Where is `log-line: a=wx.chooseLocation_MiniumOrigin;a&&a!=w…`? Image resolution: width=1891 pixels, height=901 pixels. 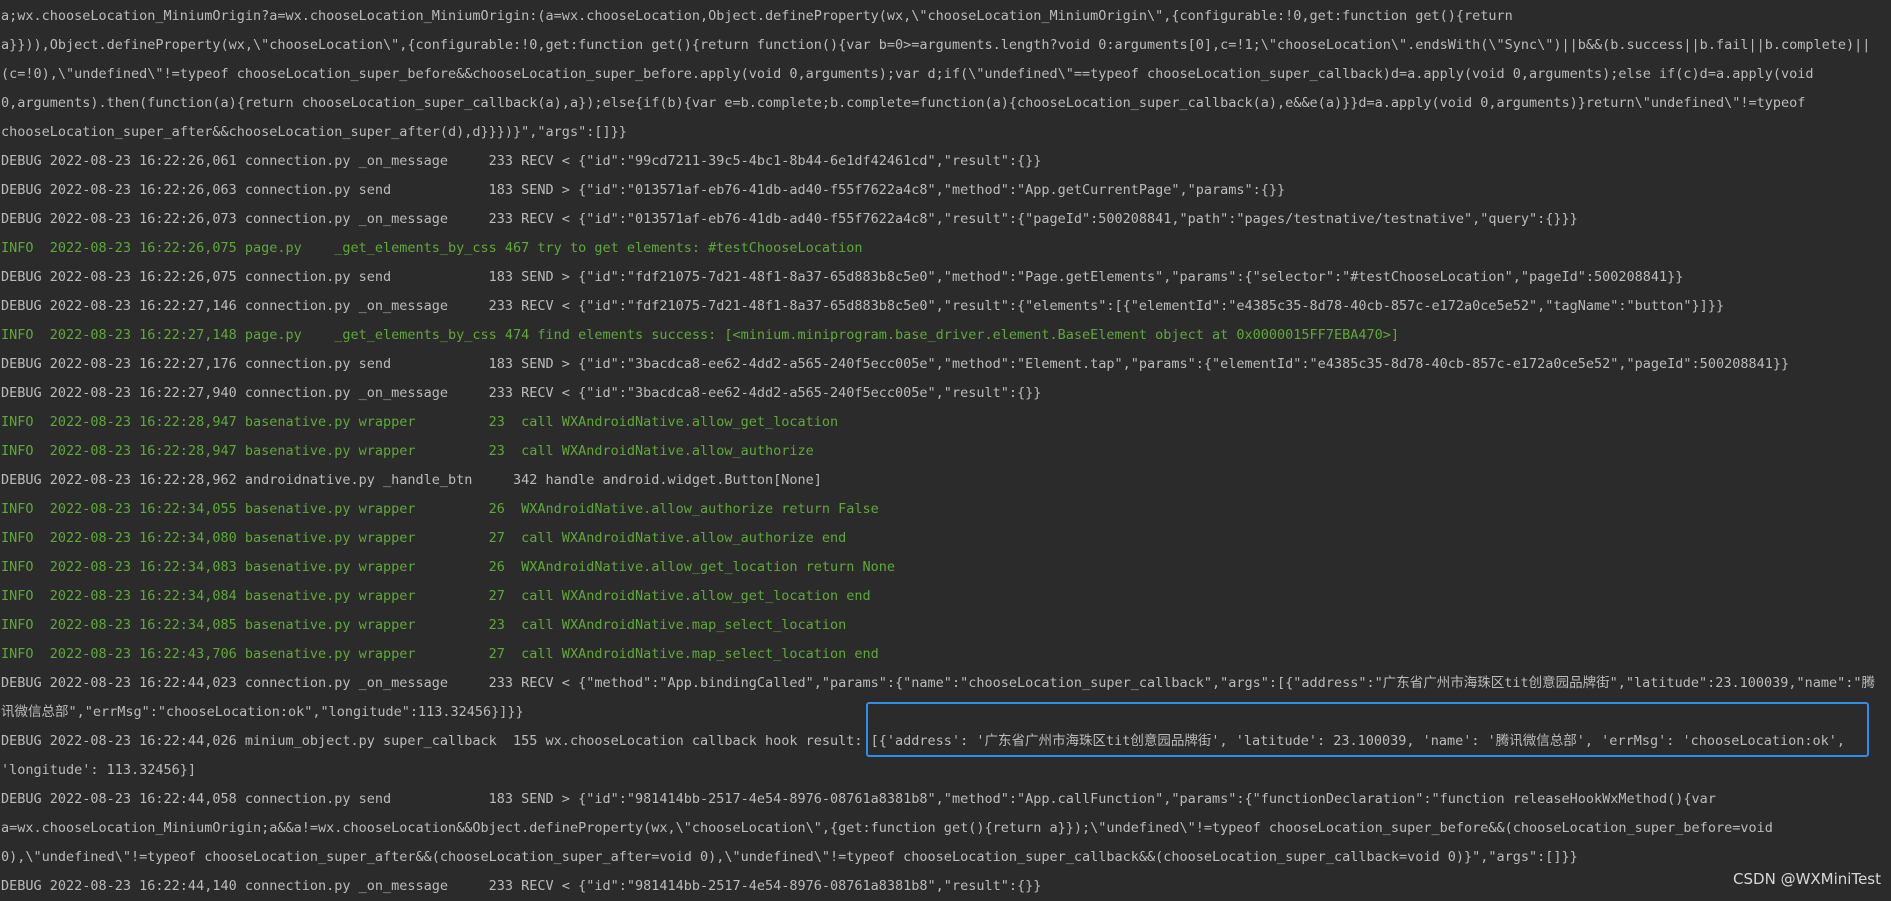 log-line: a=wx.chooseLocation_MiniumOrigin;a&&a!=w… is located at coordinates (887, 828).